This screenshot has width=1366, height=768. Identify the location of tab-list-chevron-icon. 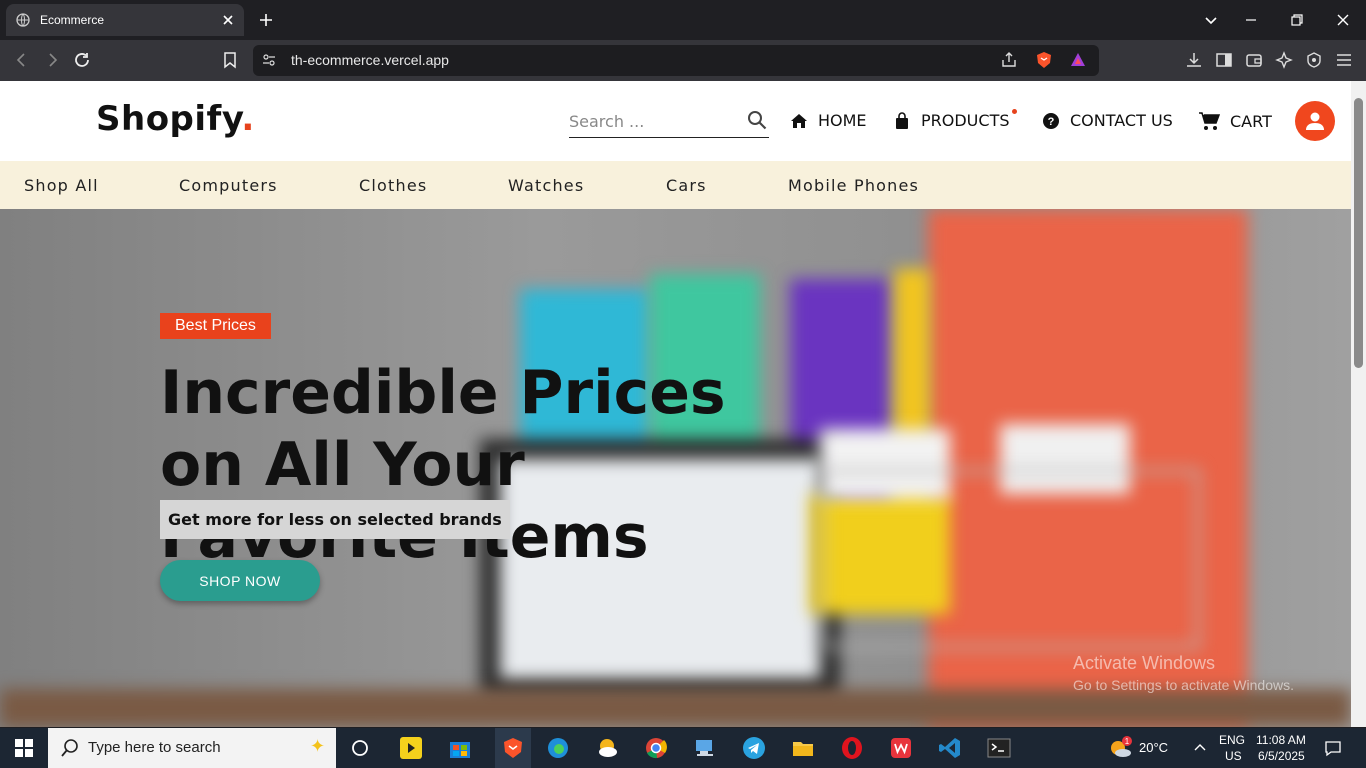
(1211, 20).